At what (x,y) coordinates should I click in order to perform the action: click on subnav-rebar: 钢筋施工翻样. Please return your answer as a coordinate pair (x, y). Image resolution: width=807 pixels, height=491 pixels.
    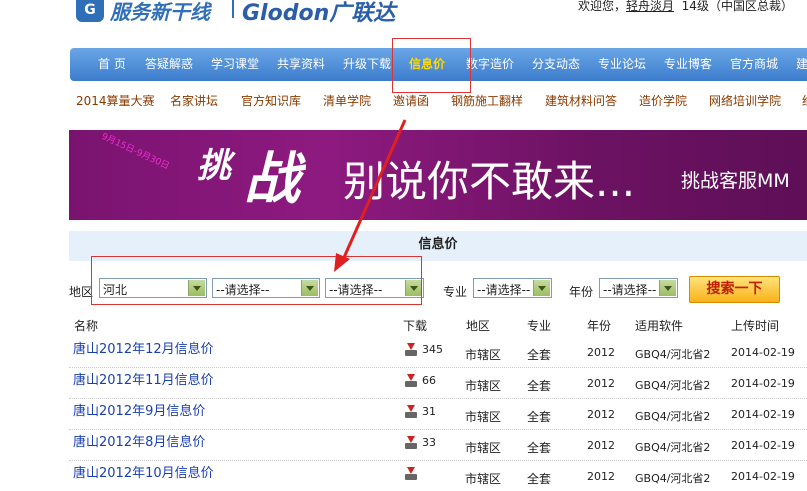
    Looking at the image, I should click on (487, 100).